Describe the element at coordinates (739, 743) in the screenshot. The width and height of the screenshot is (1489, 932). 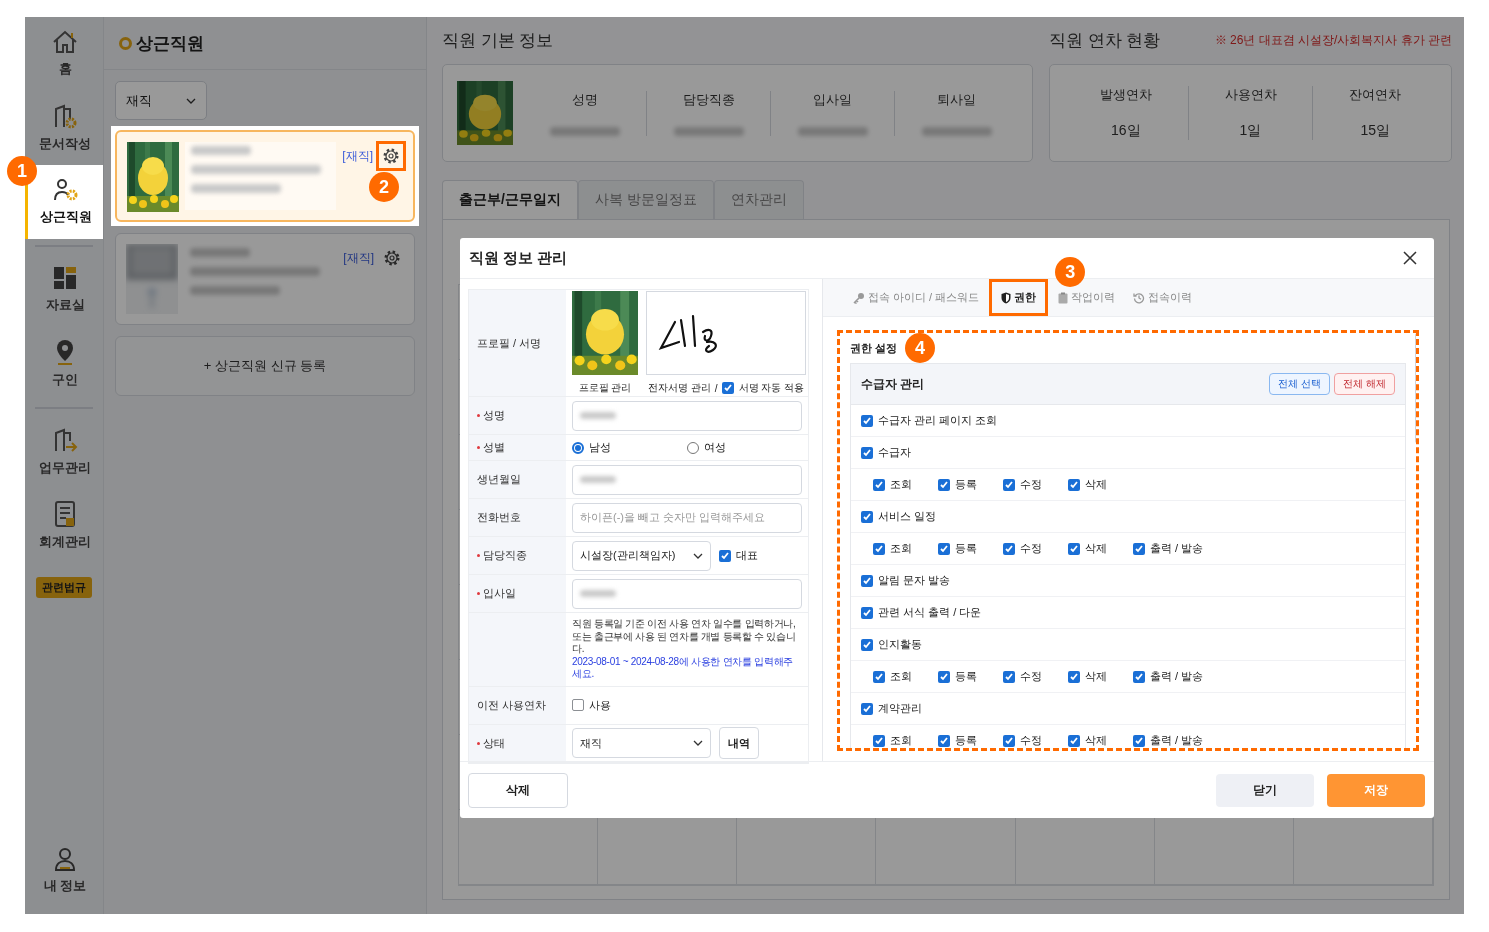
I see `history-button: 내역` at that location.